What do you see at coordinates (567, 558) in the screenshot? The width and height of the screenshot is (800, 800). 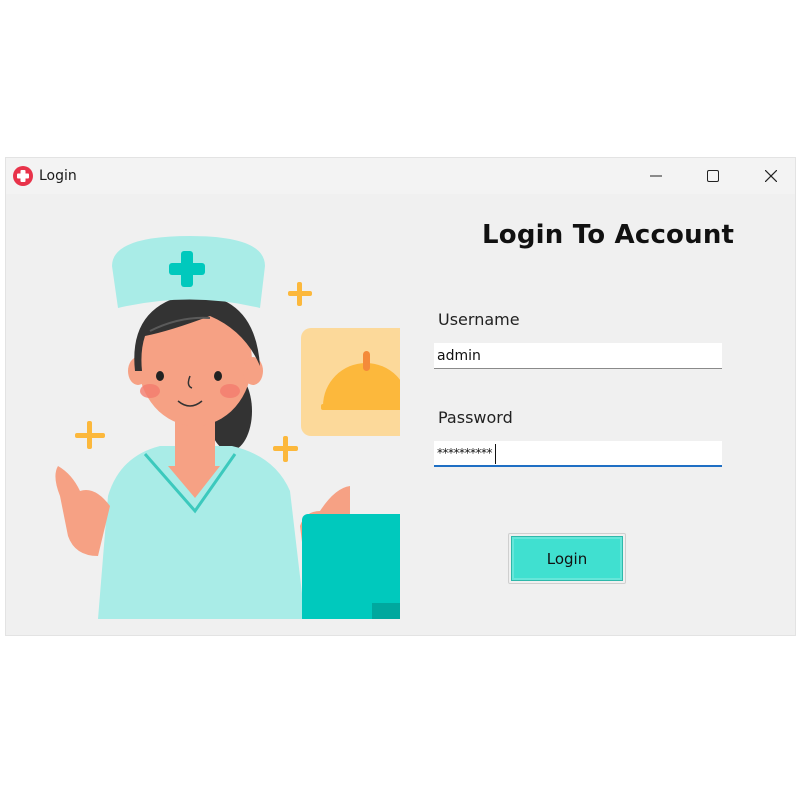 I see `login-button: Login` at bounding box center [567, 558].